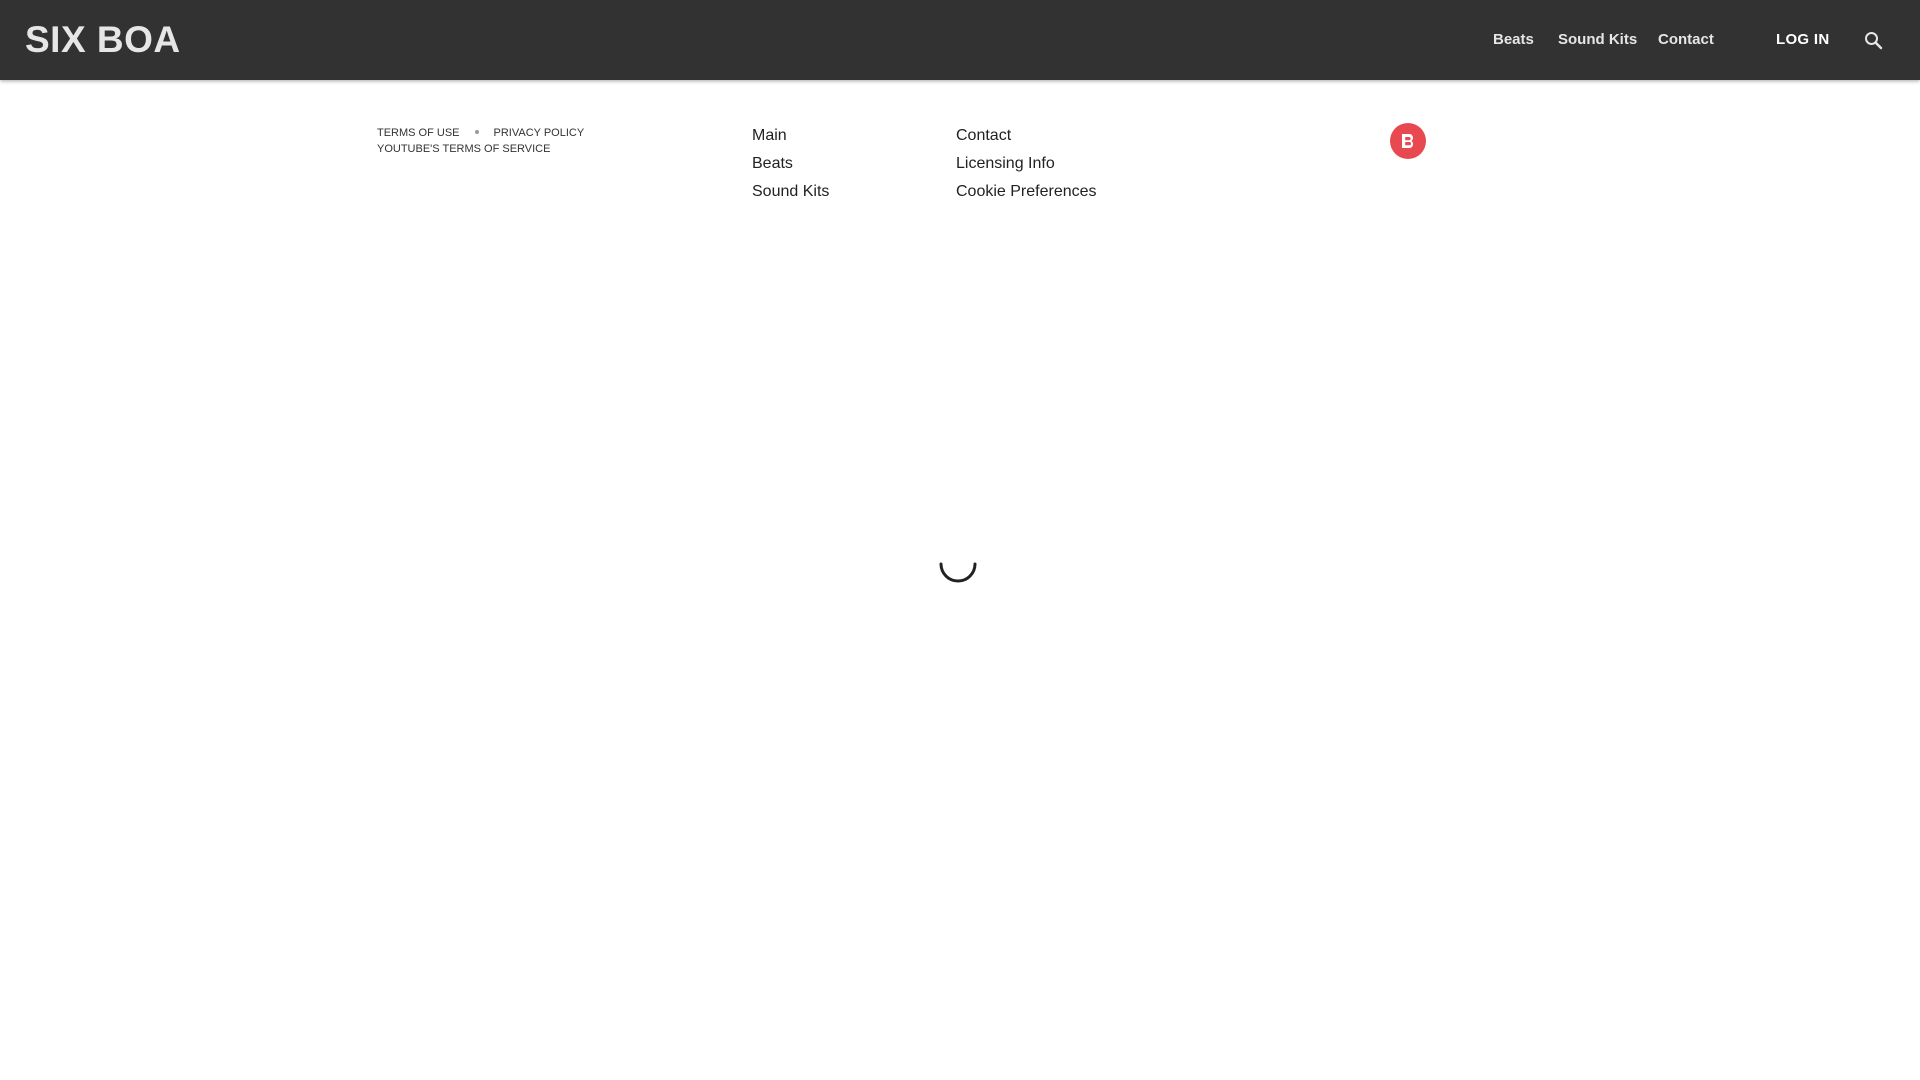 Image resolution: width=1920 pixels, height=1080 pixels. Describe the element at coordinates (958, 564) in the screenshot. I see `loading-spinner-icon` at that location.